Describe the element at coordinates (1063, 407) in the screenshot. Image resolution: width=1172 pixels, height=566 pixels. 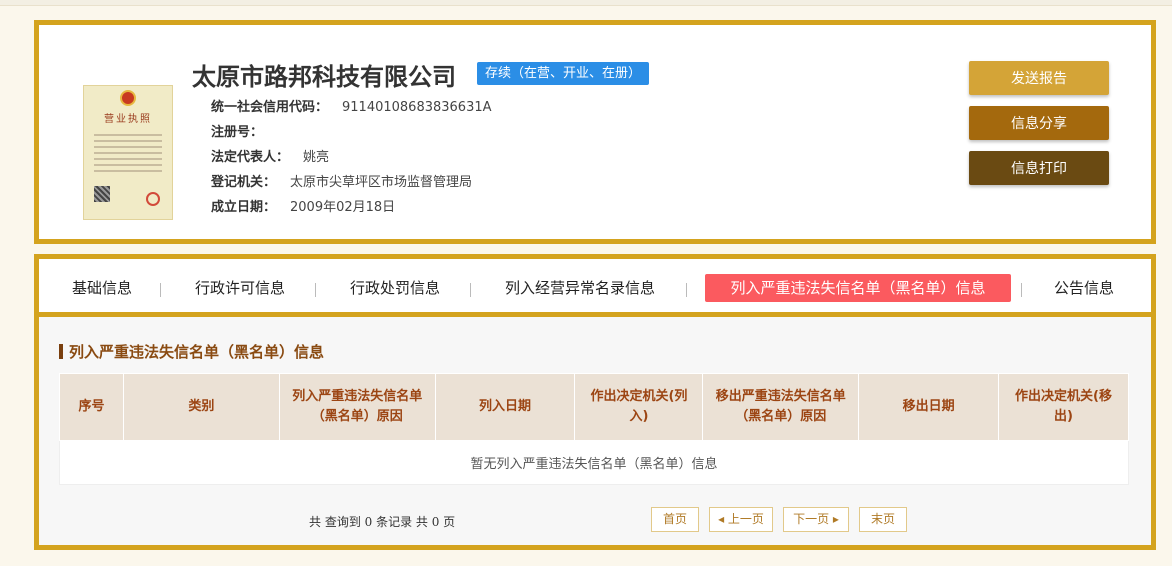
I see `col-remove-authority: 作出决定机关(移出)` at that location.